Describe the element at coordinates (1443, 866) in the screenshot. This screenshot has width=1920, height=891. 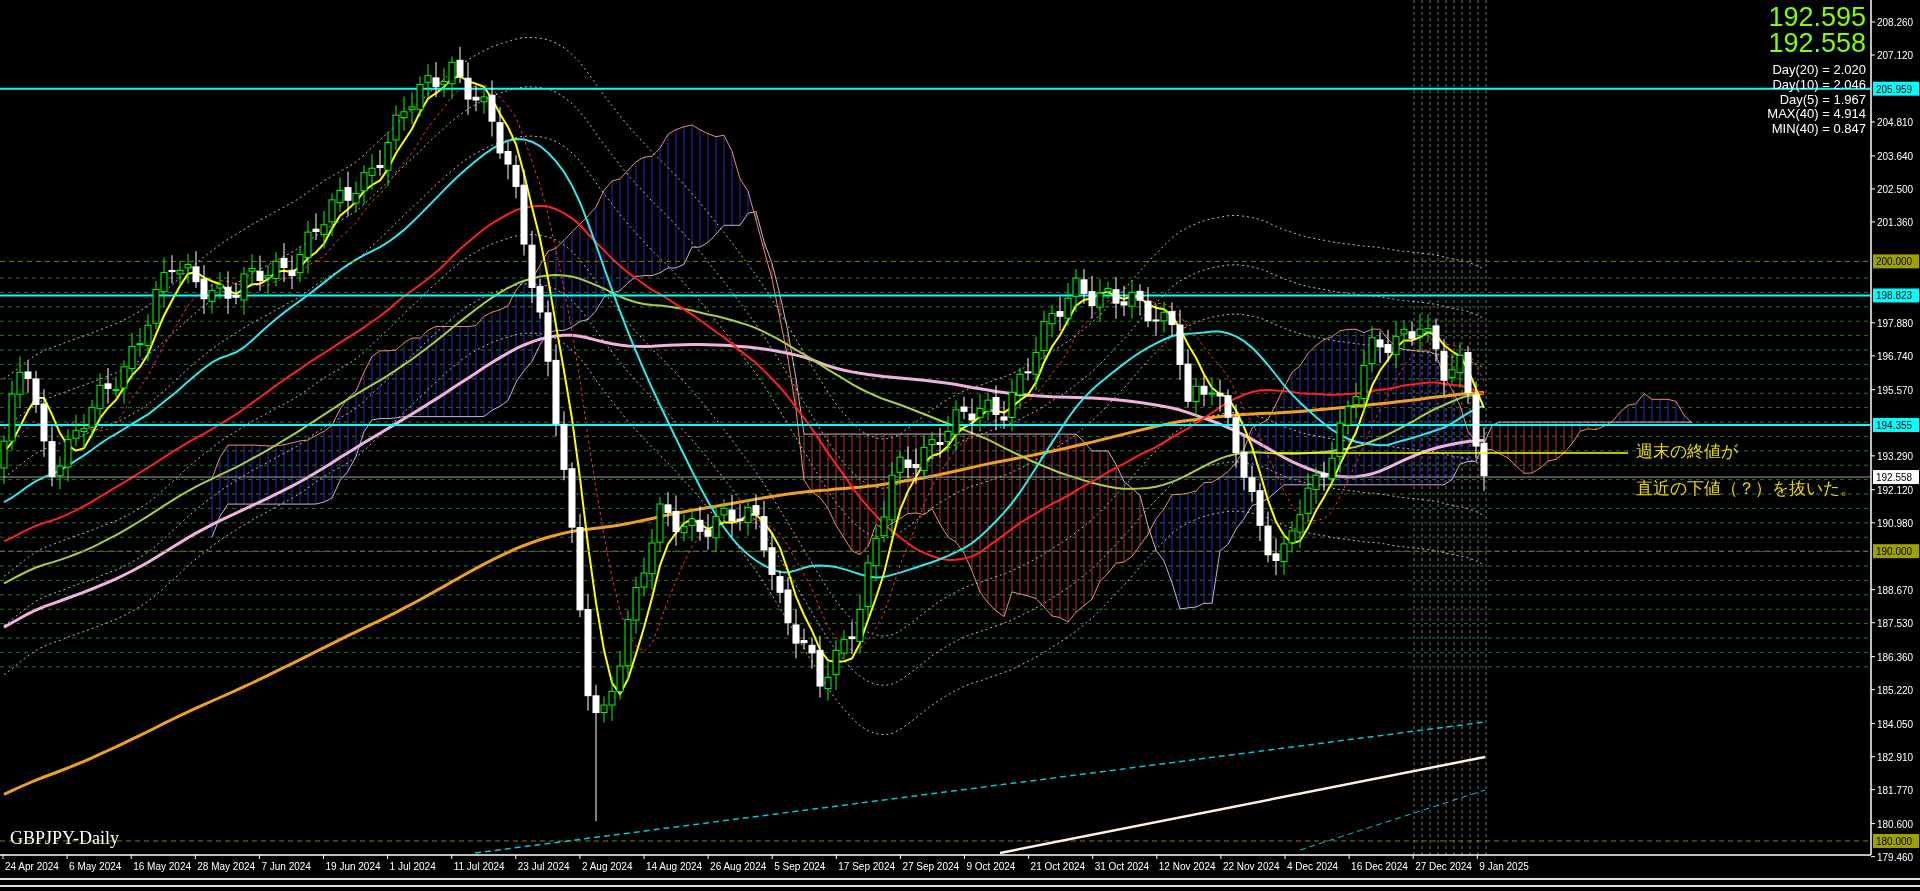
I see `date-label: 27 Dec 2024` at that location.